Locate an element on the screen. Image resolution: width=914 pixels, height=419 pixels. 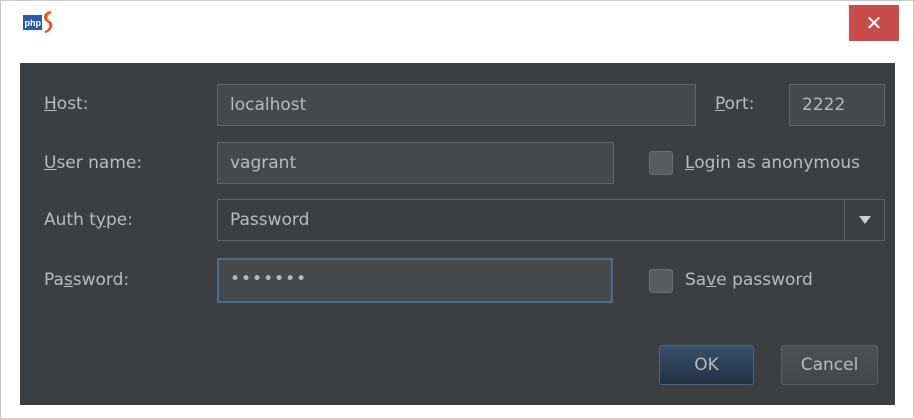
password-input: ••••••• is located at coordinates (415, 280).